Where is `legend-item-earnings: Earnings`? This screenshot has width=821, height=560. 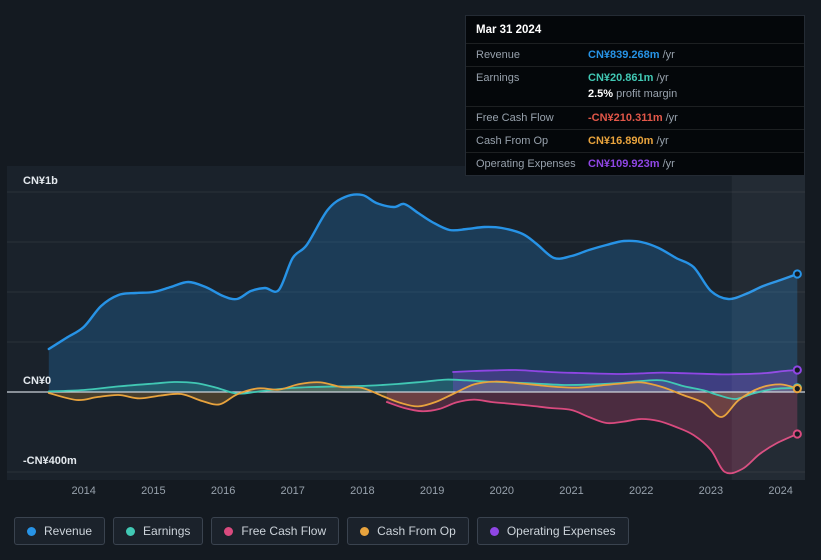
legend-item-earnings: Earnings is located at coordinates (158, 531).